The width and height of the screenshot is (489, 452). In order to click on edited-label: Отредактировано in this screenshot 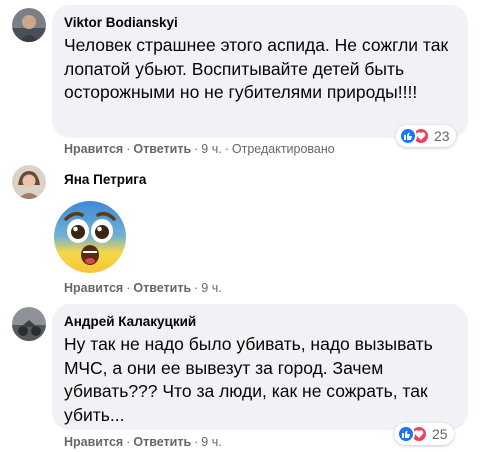, I will do `click(283, 149)`.